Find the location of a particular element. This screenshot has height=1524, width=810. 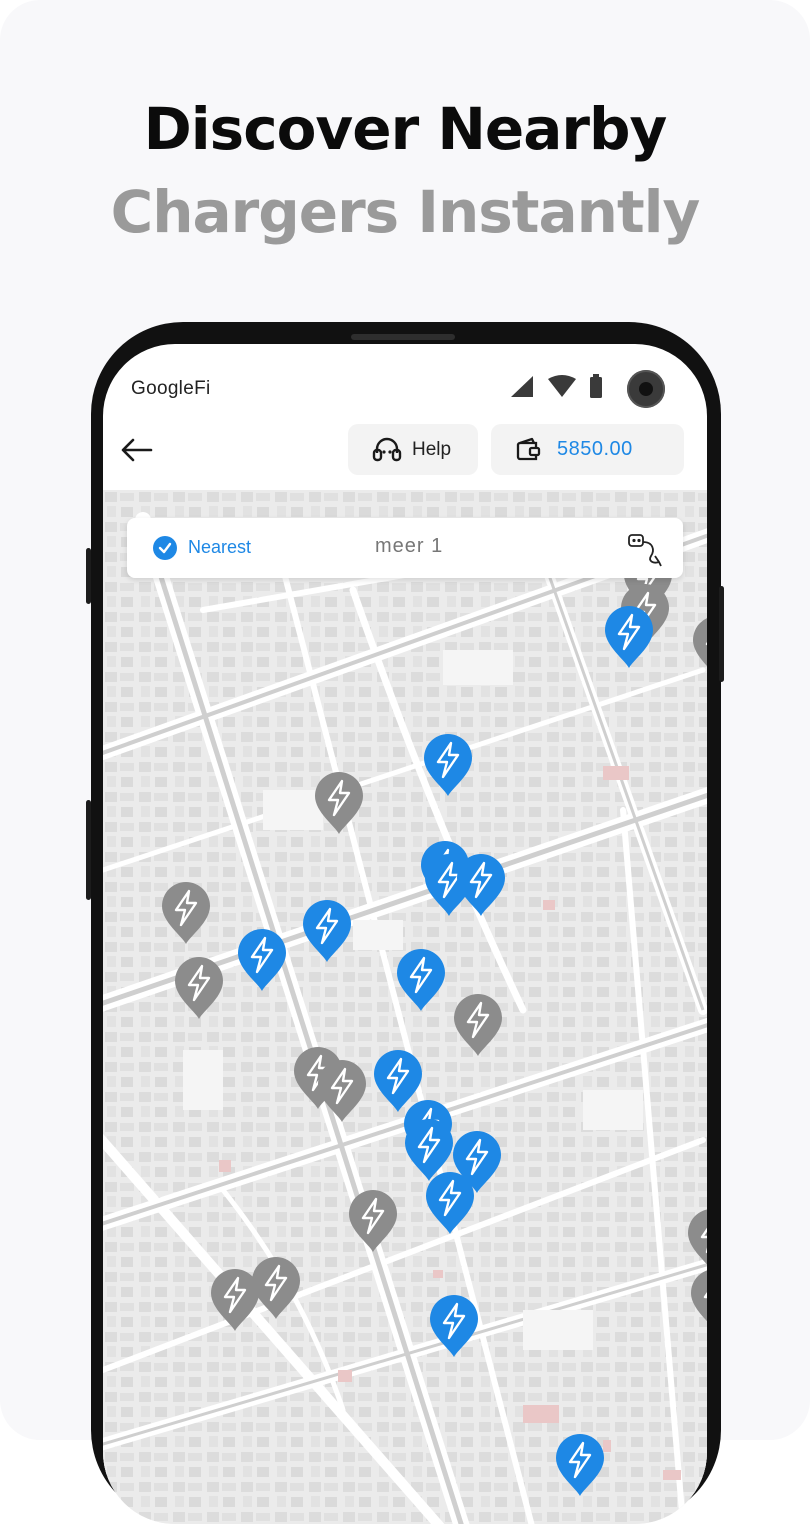

wallet-icon is located at coordinates (529, 450).